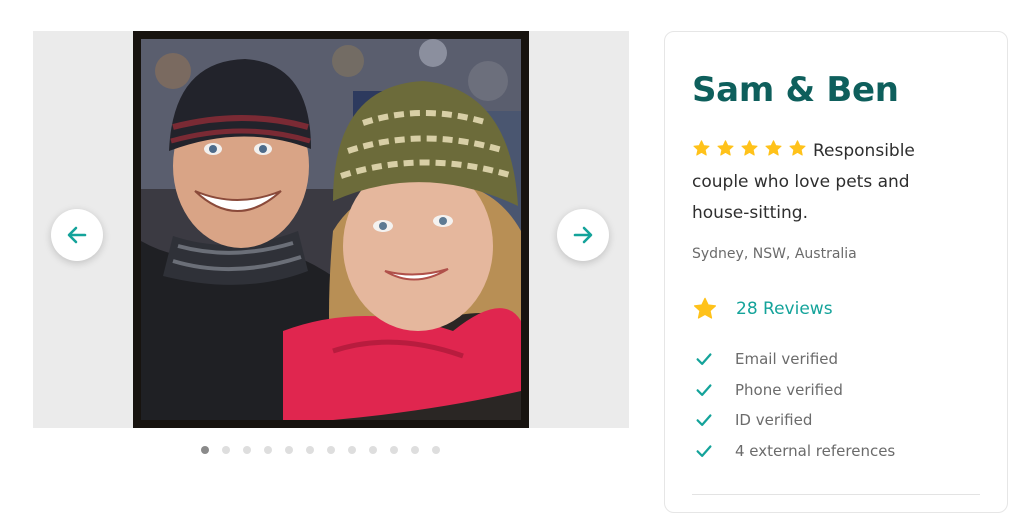  Describe the element at coordinates (836, 494) in the screenshot. I see `divider` at that location.